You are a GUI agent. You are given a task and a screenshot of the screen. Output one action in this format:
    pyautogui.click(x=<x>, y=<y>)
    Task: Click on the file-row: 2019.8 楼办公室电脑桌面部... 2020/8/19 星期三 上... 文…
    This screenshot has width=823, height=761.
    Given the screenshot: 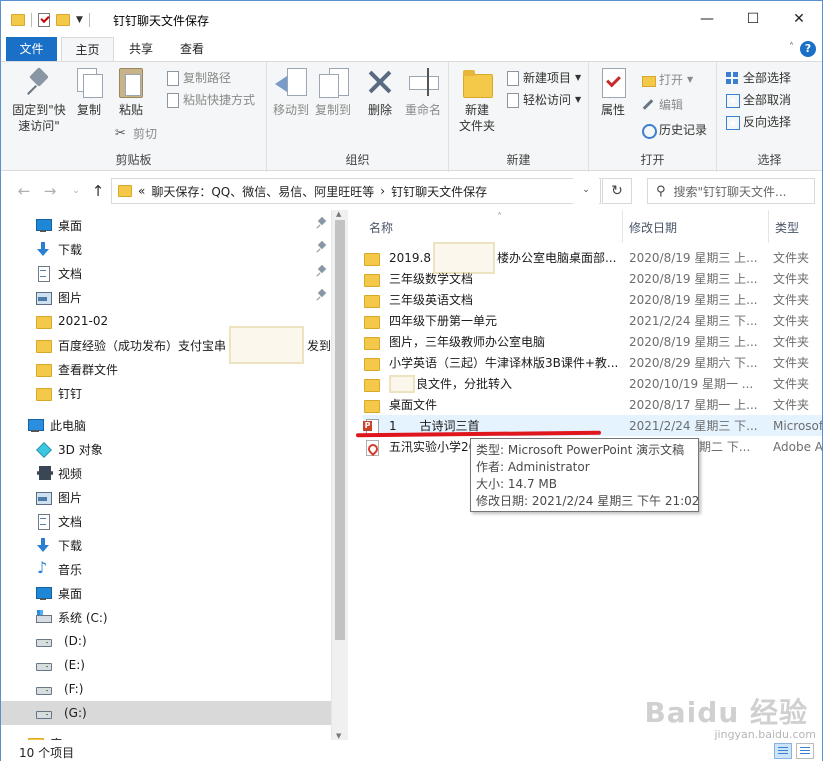 What is the action you would take?
    pyautogui.click(x=592, y=257)
    